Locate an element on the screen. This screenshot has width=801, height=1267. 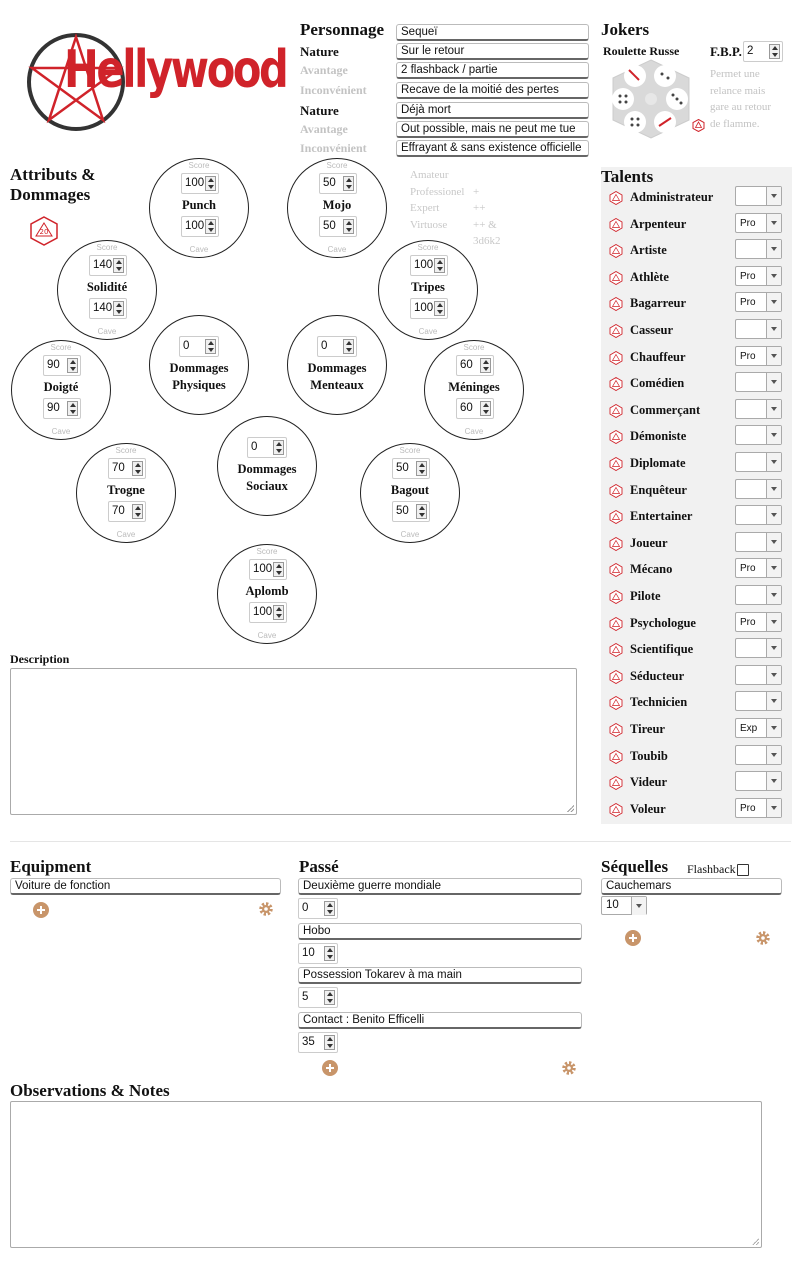
dom_phys-input: 0 is located at coordinates (199, 346).